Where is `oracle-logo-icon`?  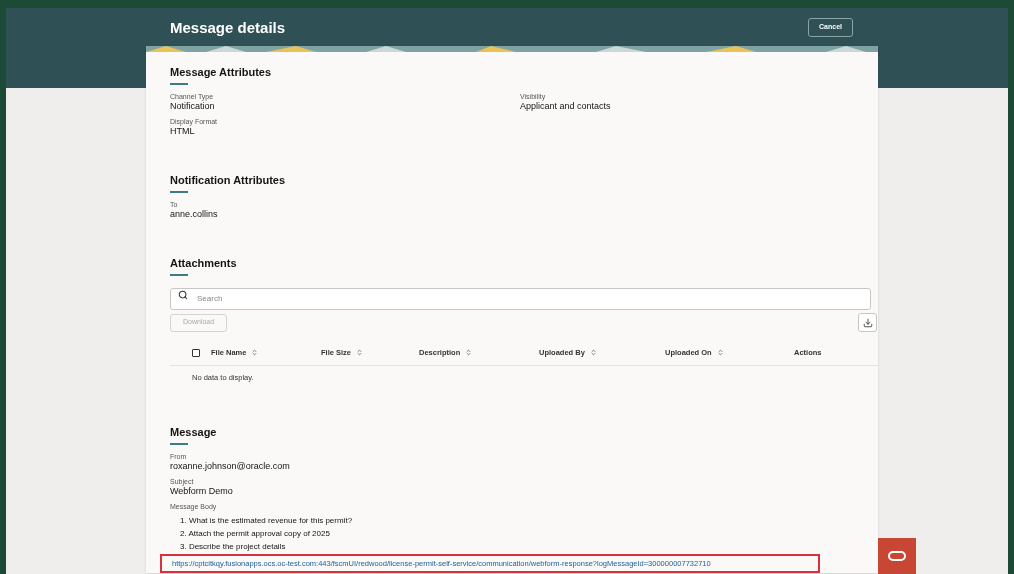
oracle-logo-icon is located at coordinates (897, 556).